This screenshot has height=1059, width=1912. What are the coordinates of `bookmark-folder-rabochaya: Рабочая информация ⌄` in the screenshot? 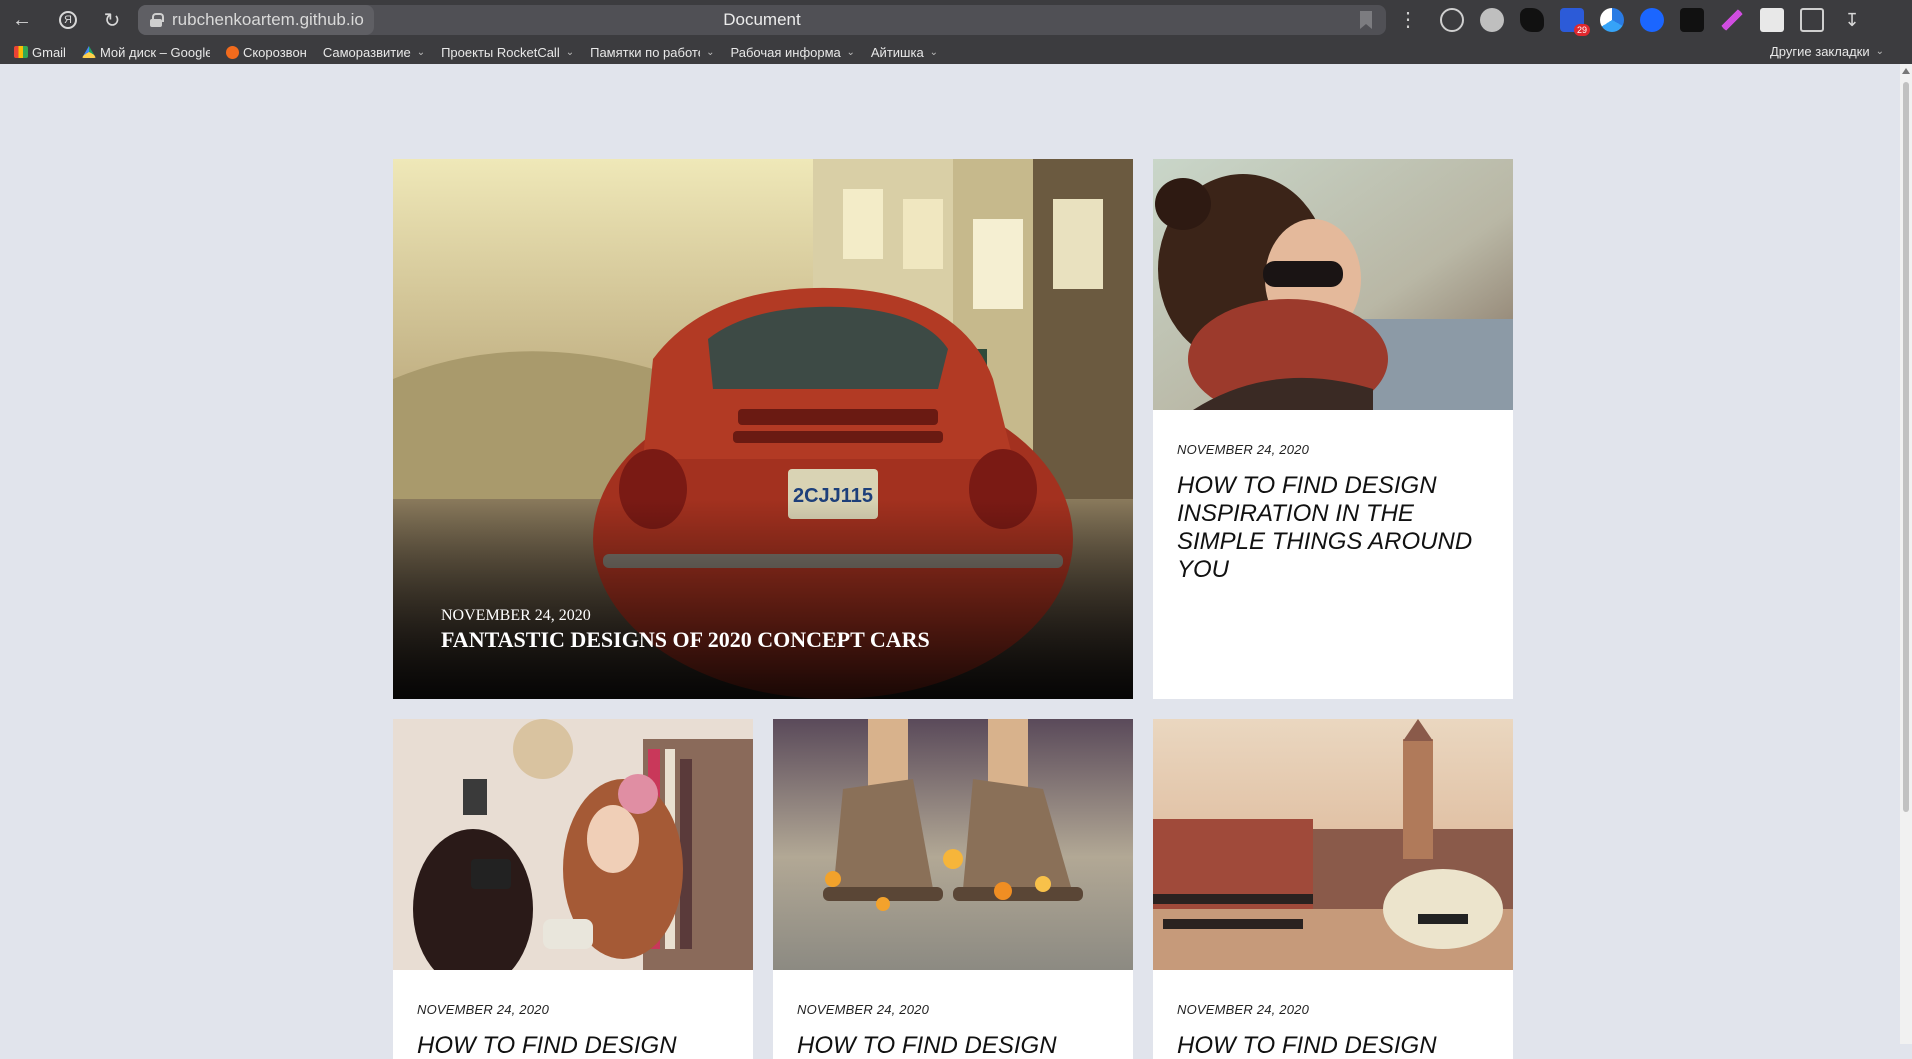 It's located at (793, 52).